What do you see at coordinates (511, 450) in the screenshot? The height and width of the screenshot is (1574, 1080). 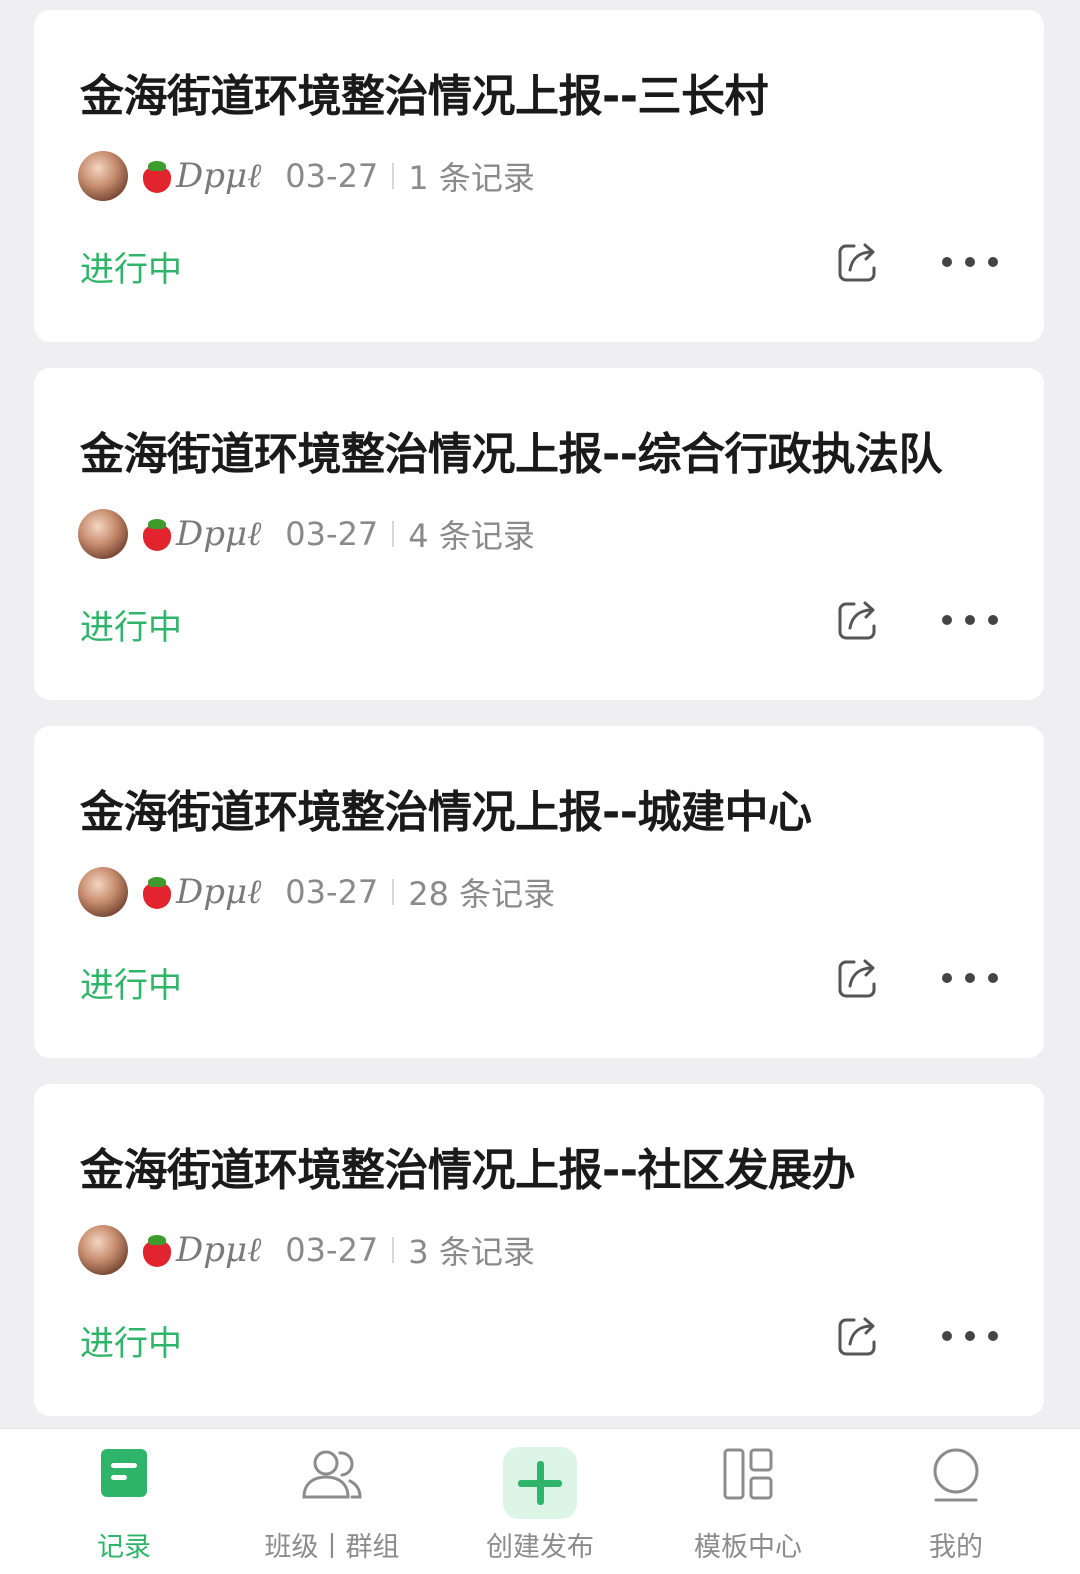 I see `card-title: 金海街道环境整治情况上报--综合行政执法队` at bounding box center [511, 450].